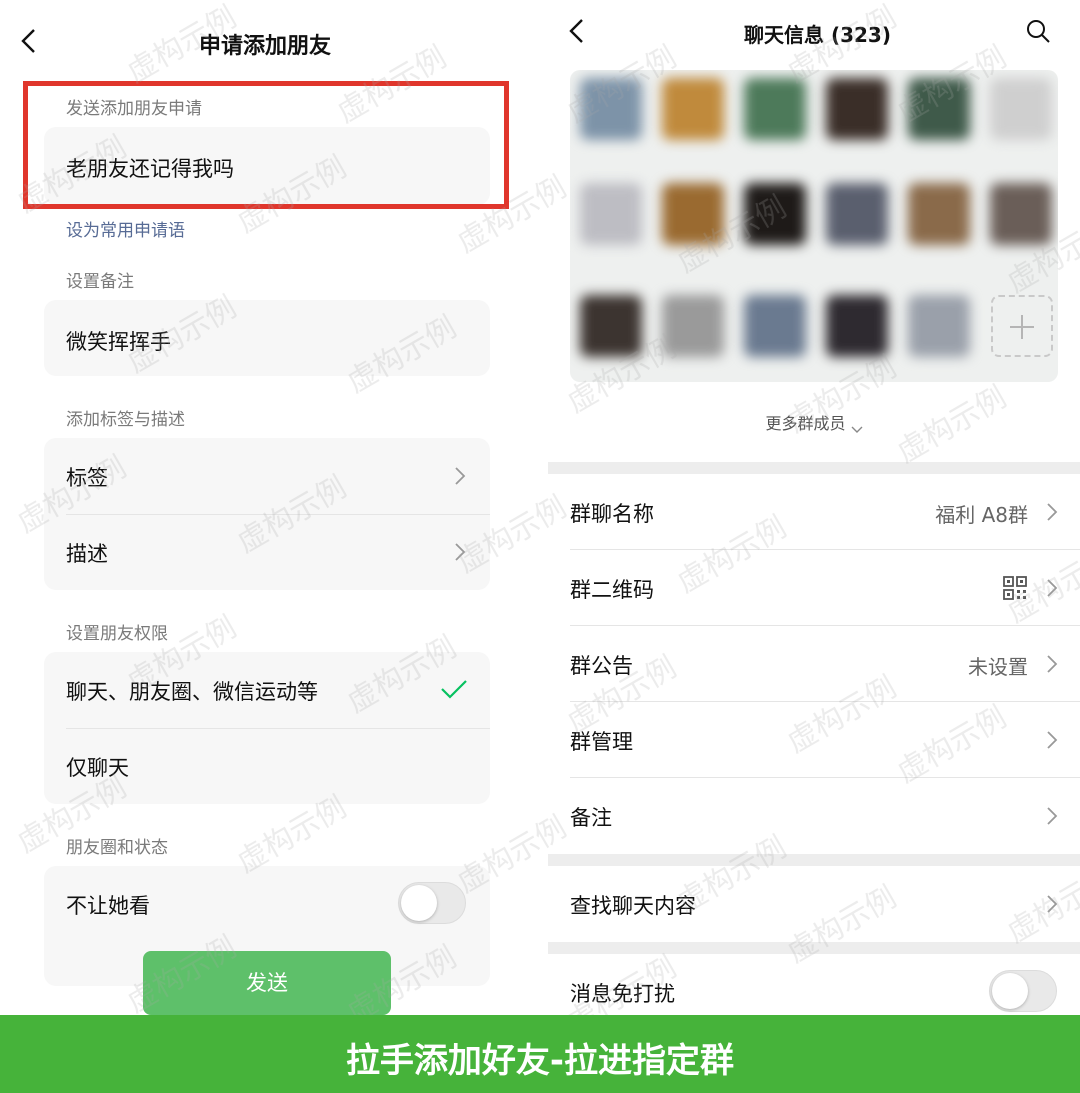 Image resolution: width=1080 pixels, height=1093 pixels. Describe the element at coordinates (266, 145) in the screenshot. I see `highlight-box` at that location.